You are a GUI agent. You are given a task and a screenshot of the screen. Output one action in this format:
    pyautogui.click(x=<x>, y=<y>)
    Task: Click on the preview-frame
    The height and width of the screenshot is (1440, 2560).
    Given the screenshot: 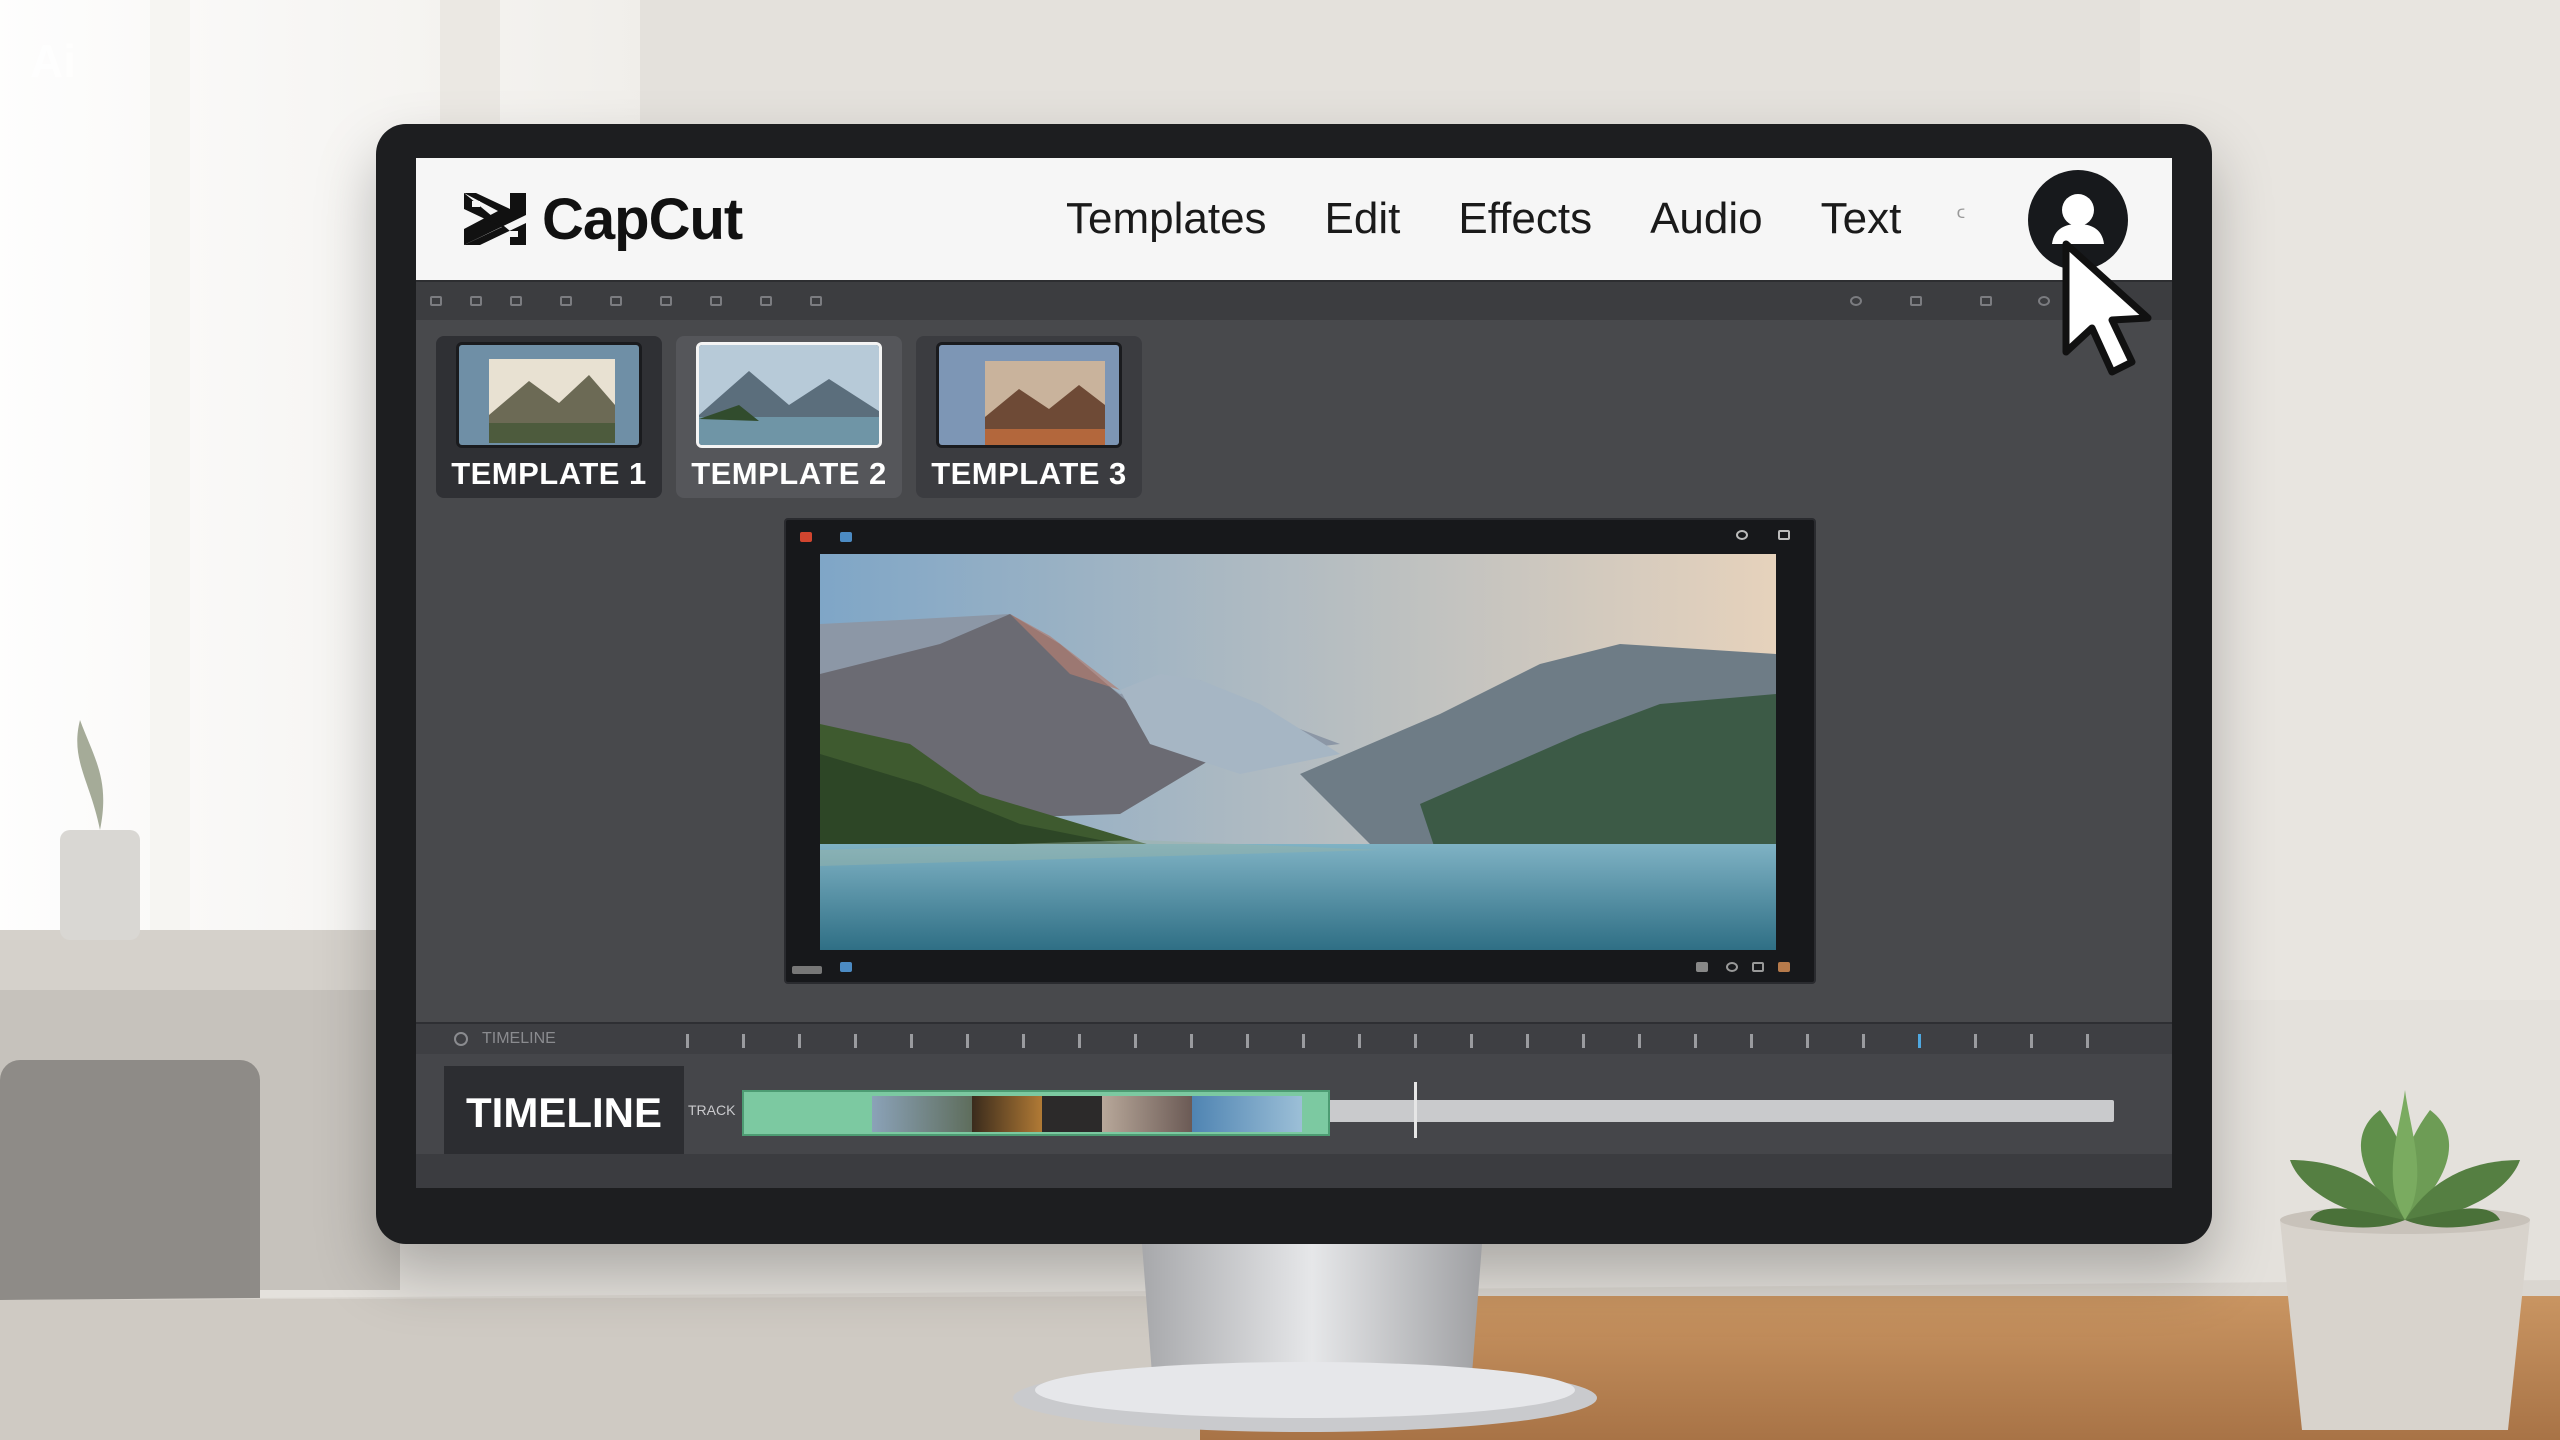 What is the action you would take?
    pyautogui.click(x=1298, y=752)
    